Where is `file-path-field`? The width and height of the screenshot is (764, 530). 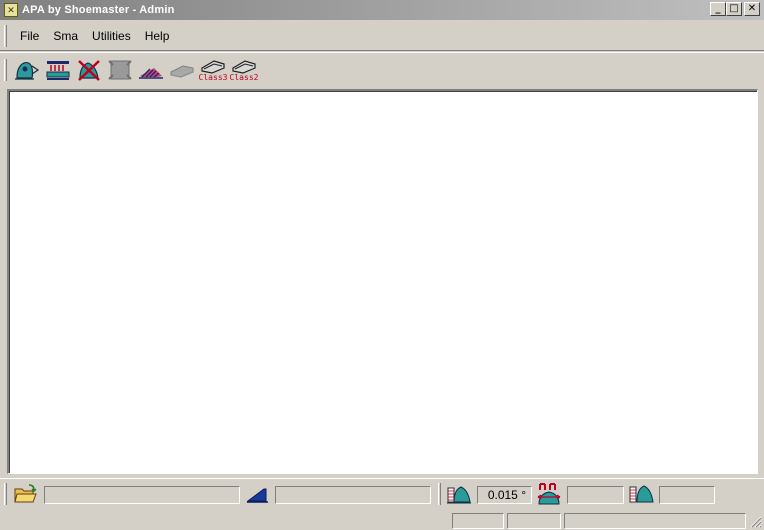
file-path-field is located at coordinates (142, 495).